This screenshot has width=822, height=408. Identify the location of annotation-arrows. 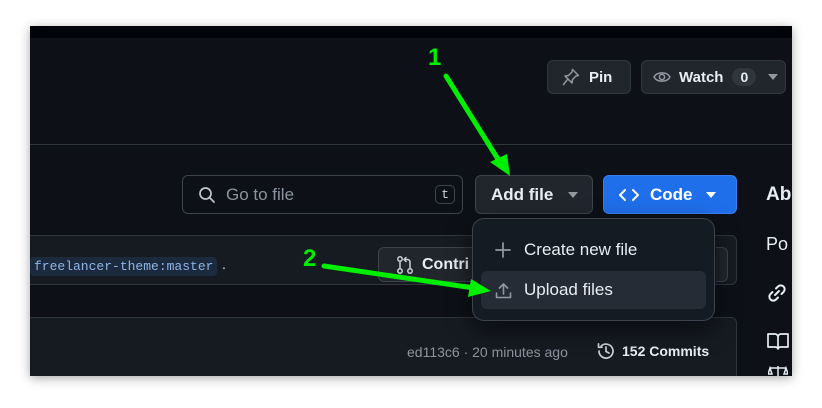
(415, 185).